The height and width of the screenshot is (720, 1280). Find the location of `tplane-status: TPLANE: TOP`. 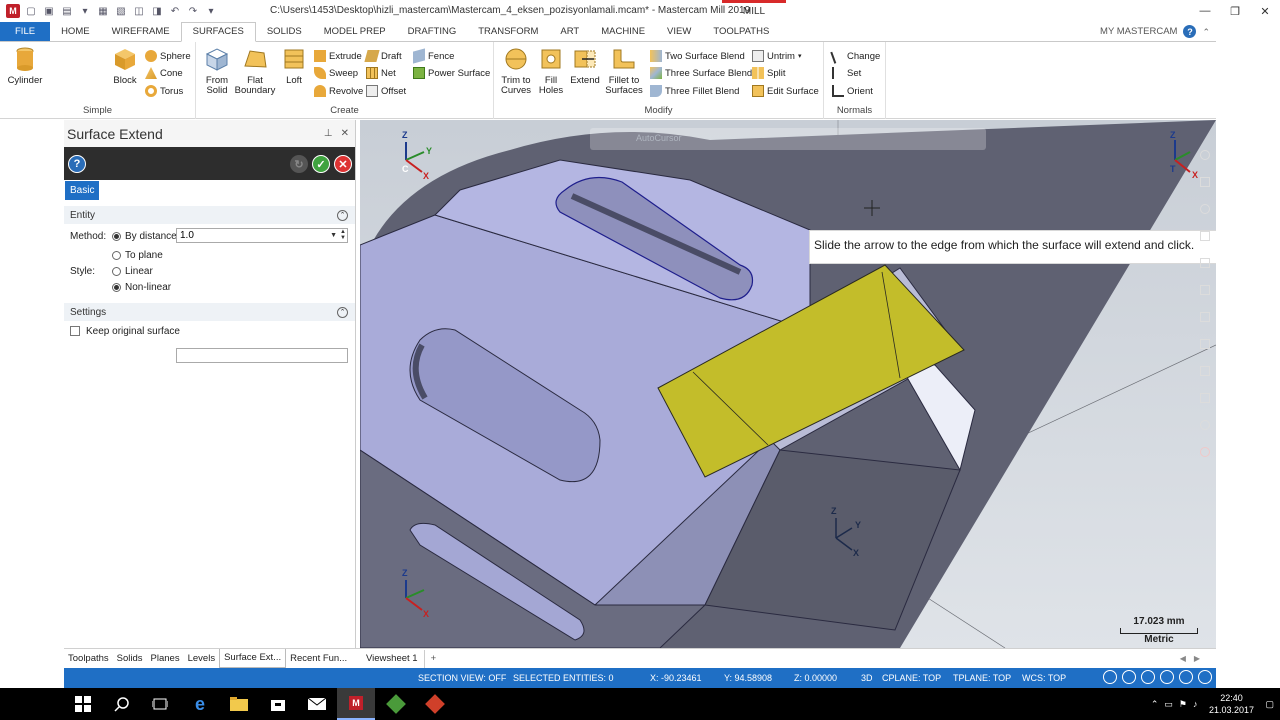

tplane-status: TPLANE: TOP is located at coordinates (982, 678).